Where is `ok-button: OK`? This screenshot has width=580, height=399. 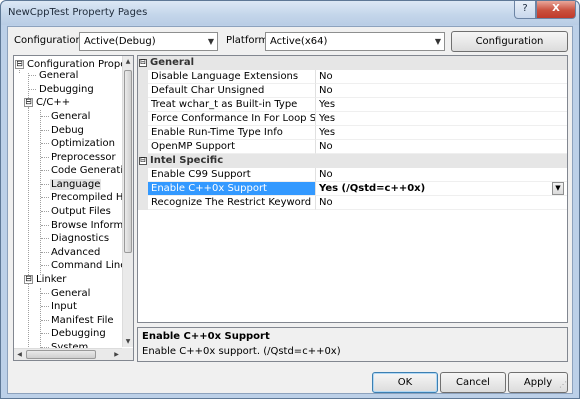
ok-button: OK is located at coordinates (405, 382).